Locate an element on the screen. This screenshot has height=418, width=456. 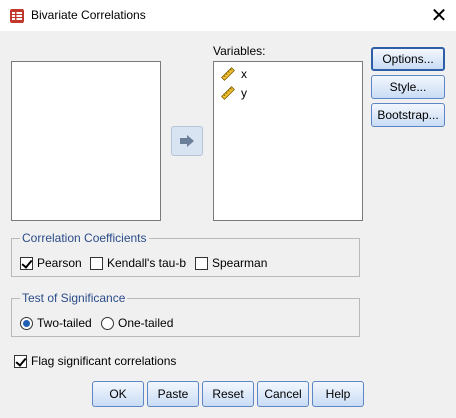
two-tailed-radio: Two-tailed is located at coordinates (56, 323).